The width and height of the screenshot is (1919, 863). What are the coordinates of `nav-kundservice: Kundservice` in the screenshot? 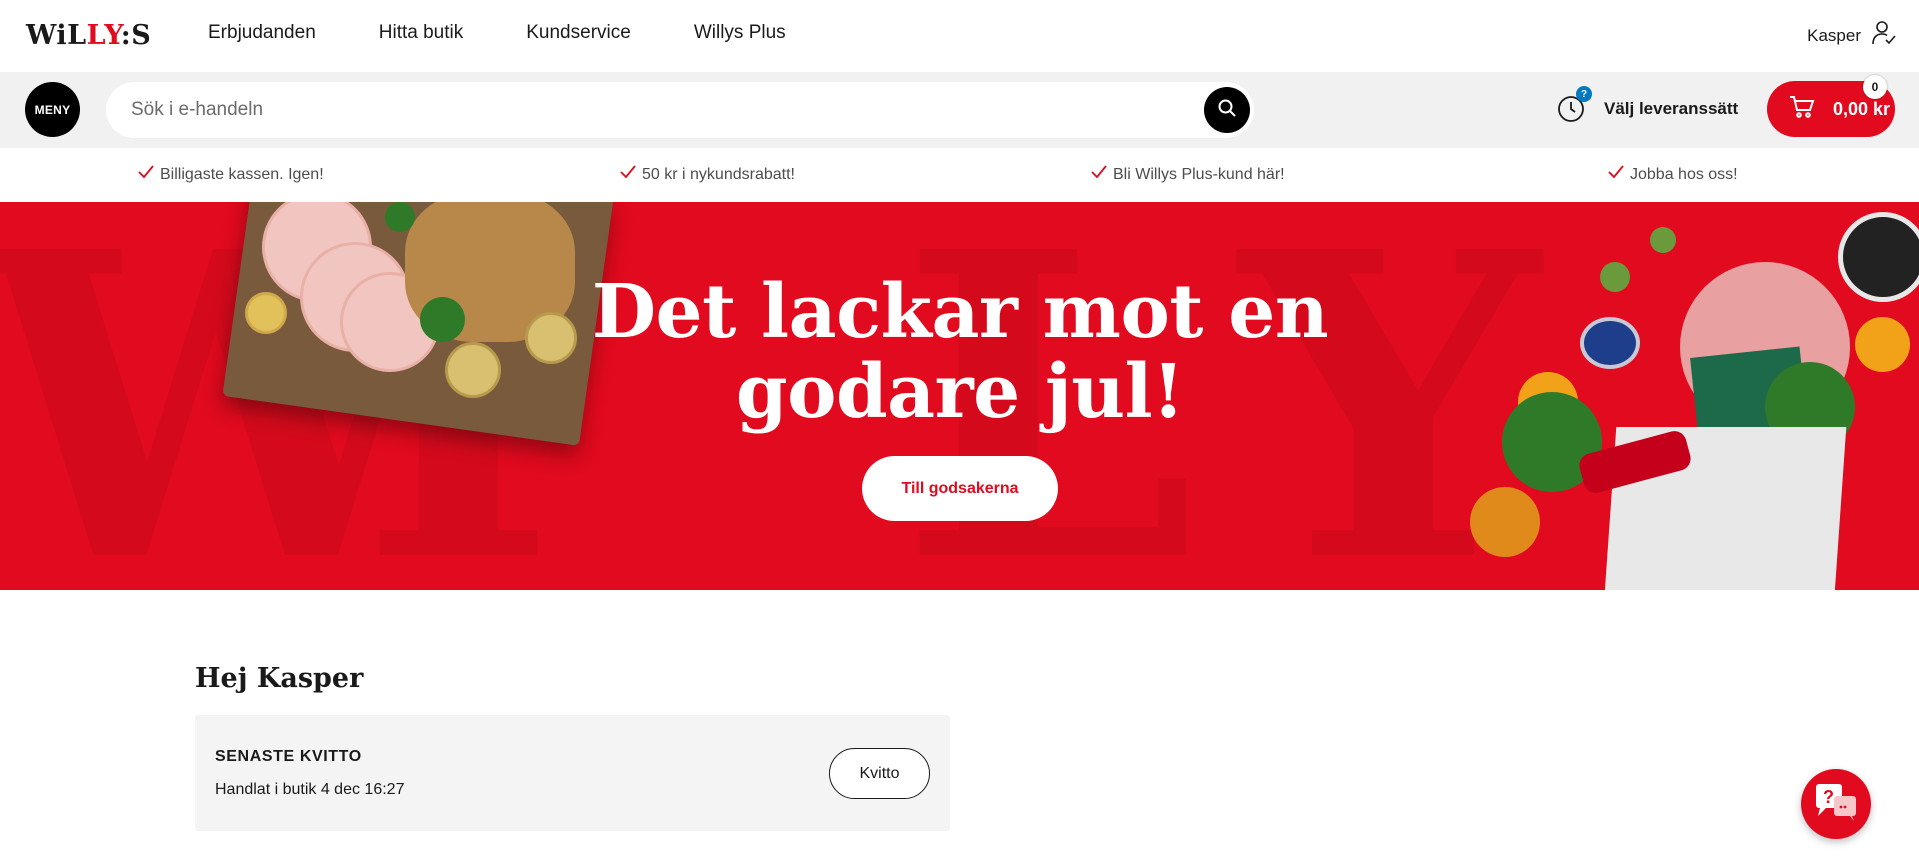 It's located at (578, 33).